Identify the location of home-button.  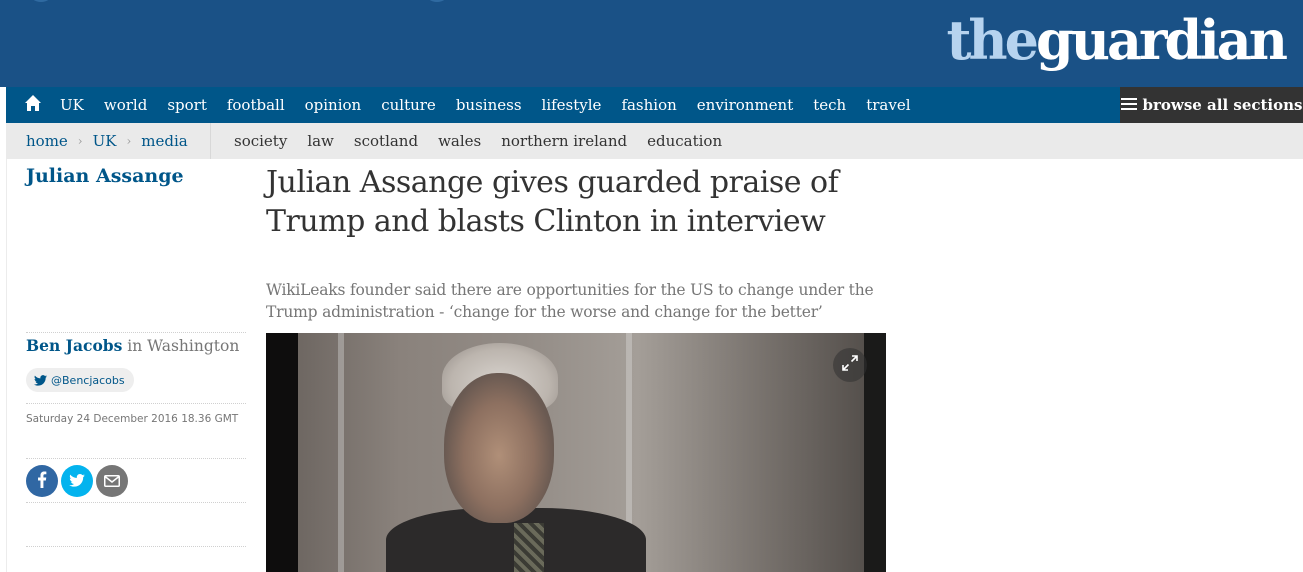
(33, 105).